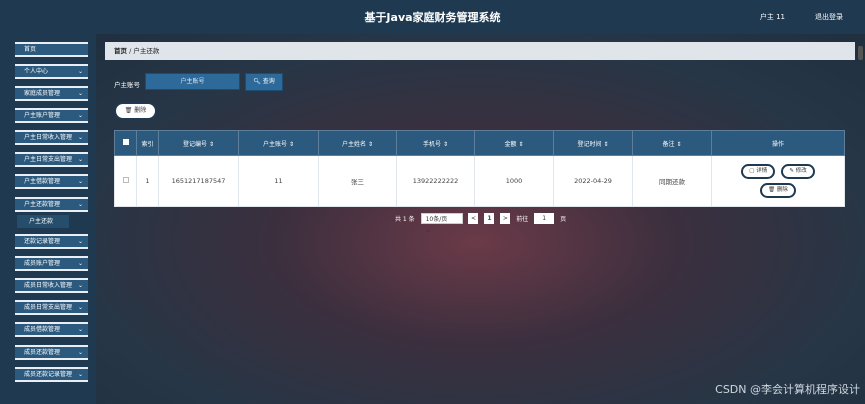  Describe the element at coordinates (514, 181) in the screenshot. I see `cell-amount: 1000` at that location.